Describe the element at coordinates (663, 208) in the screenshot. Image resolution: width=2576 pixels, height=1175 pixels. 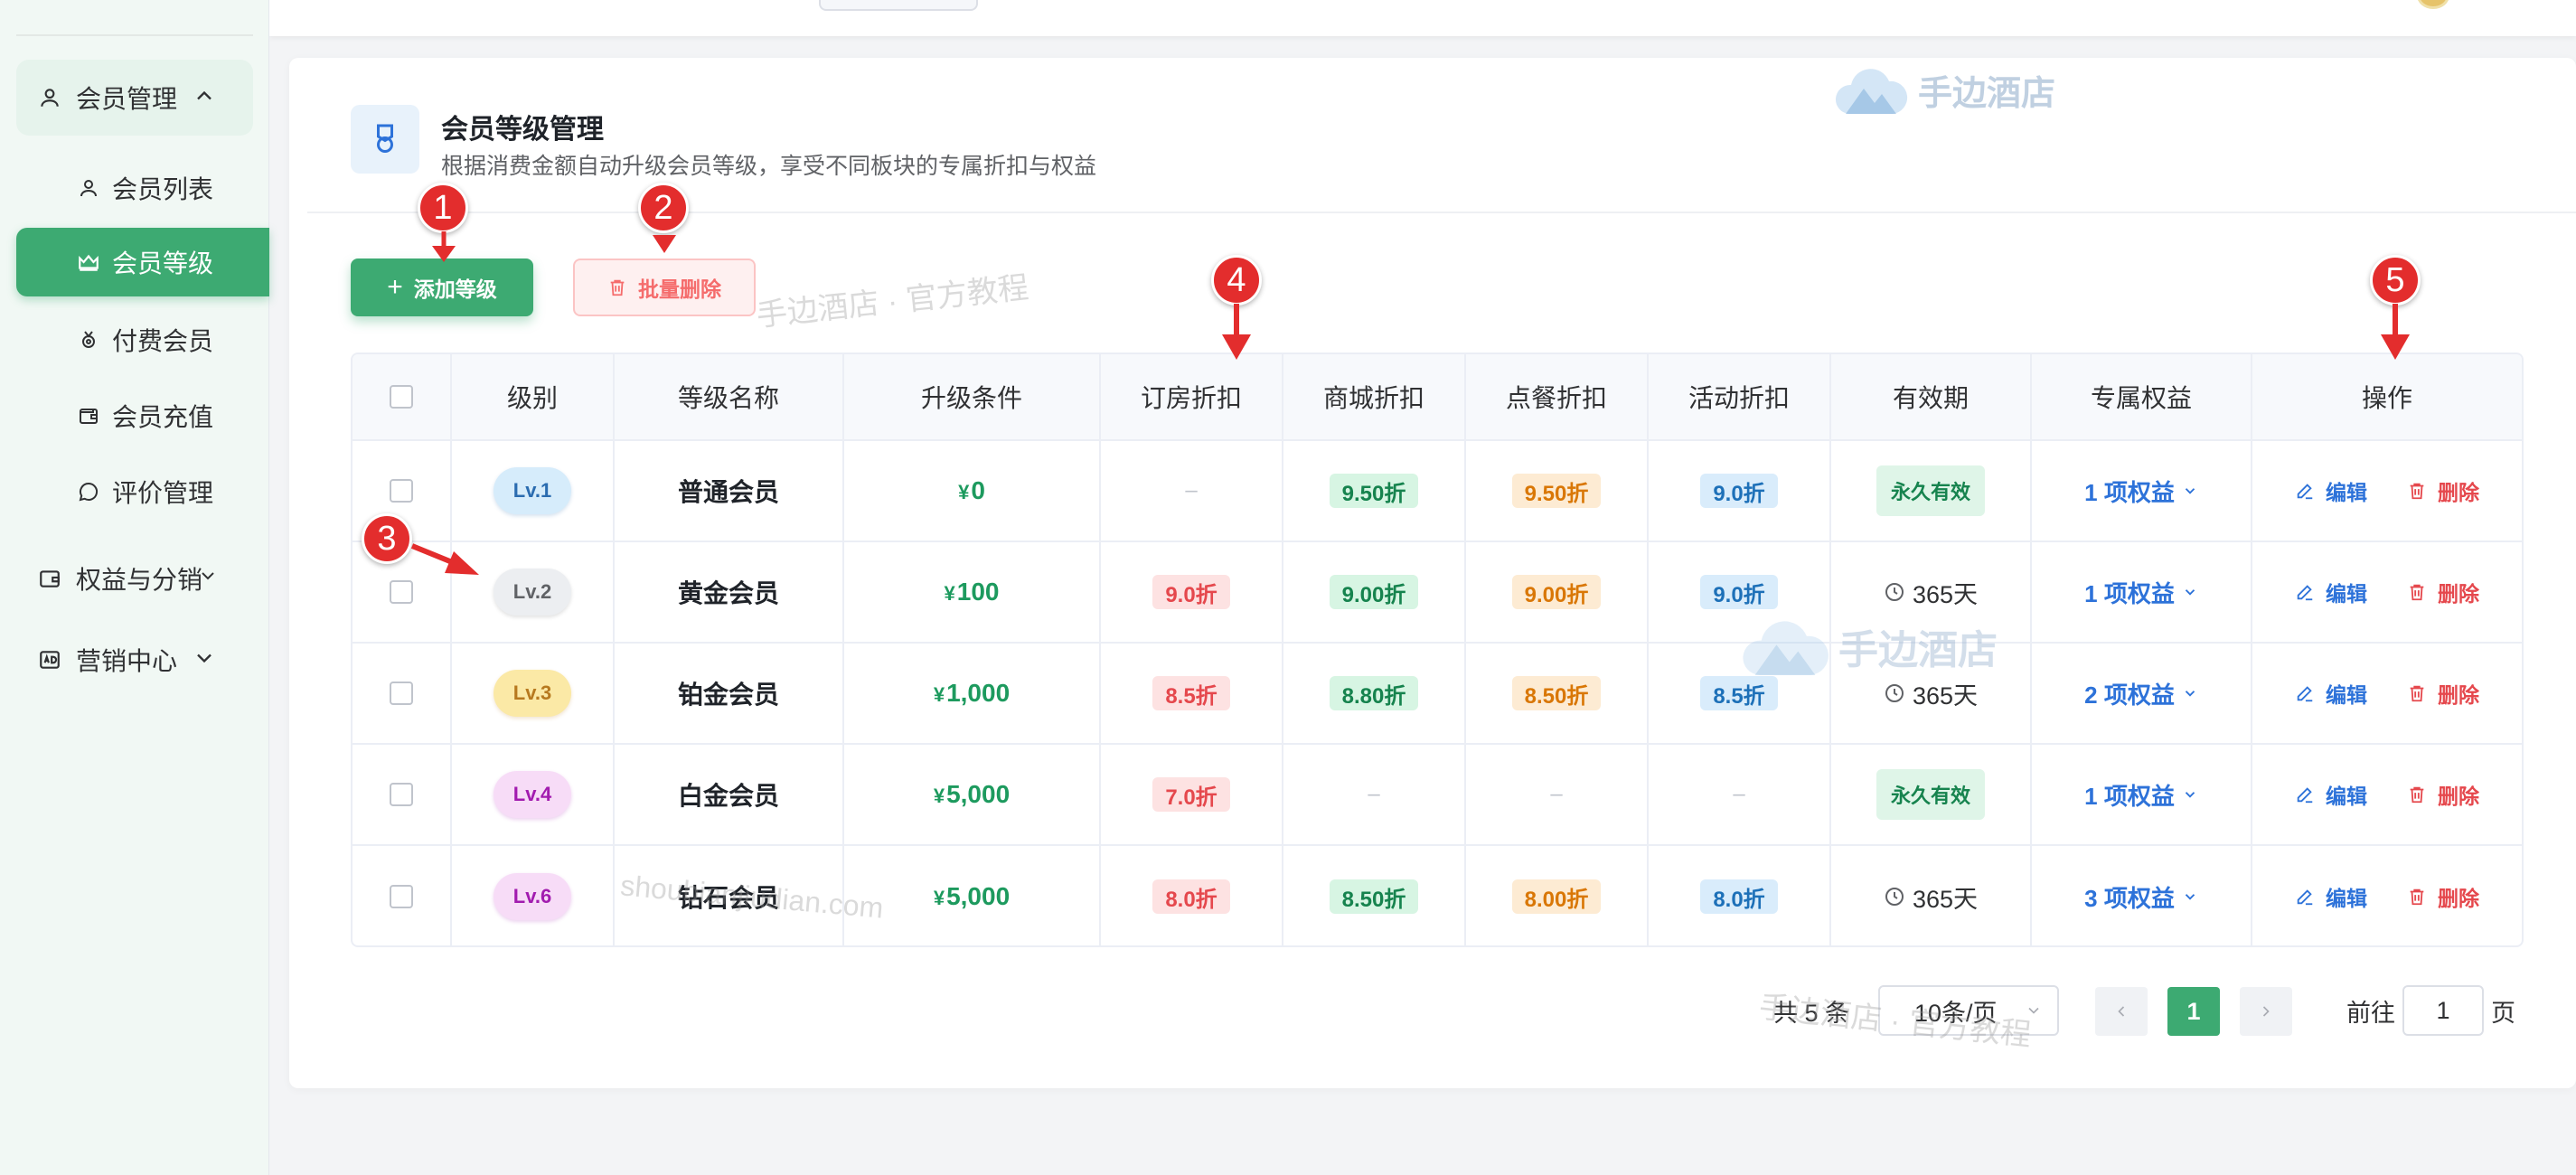
I see `callout-marker: 2` at that location.